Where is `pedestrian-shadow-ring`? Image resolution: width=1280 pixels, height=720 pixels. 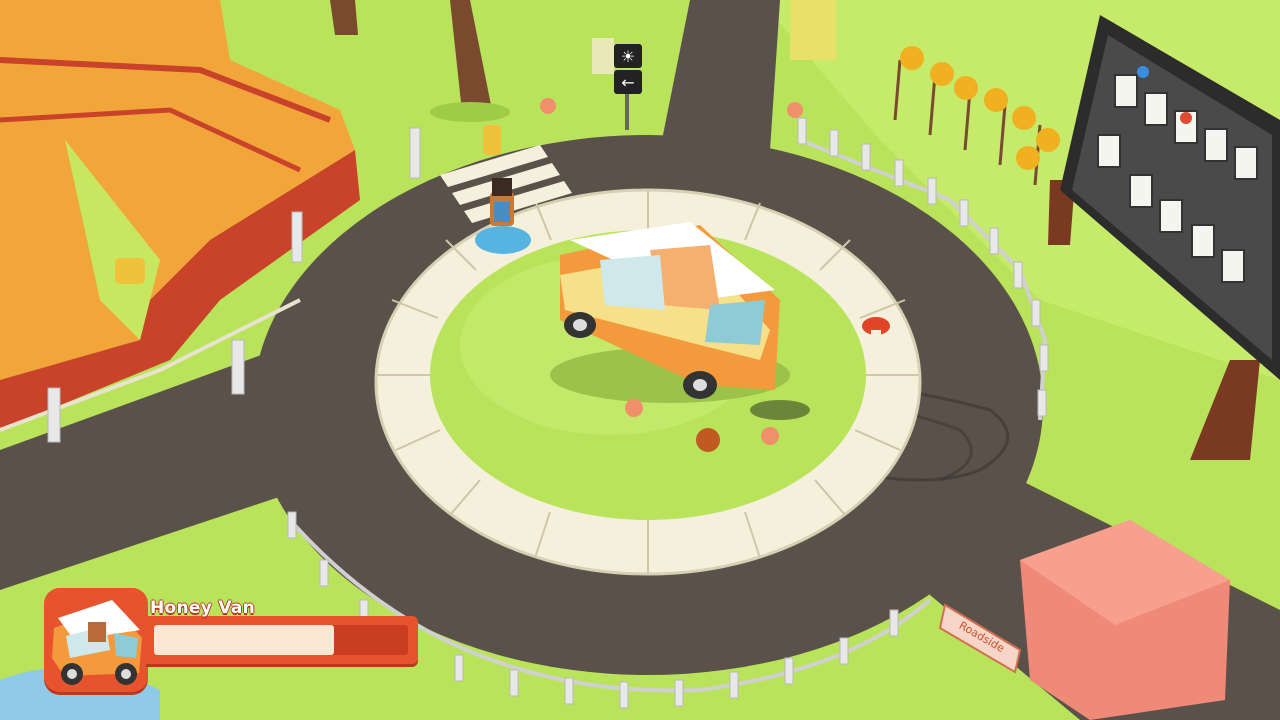 pedestrian-shadow-ring is located at coordinates (503, 240).